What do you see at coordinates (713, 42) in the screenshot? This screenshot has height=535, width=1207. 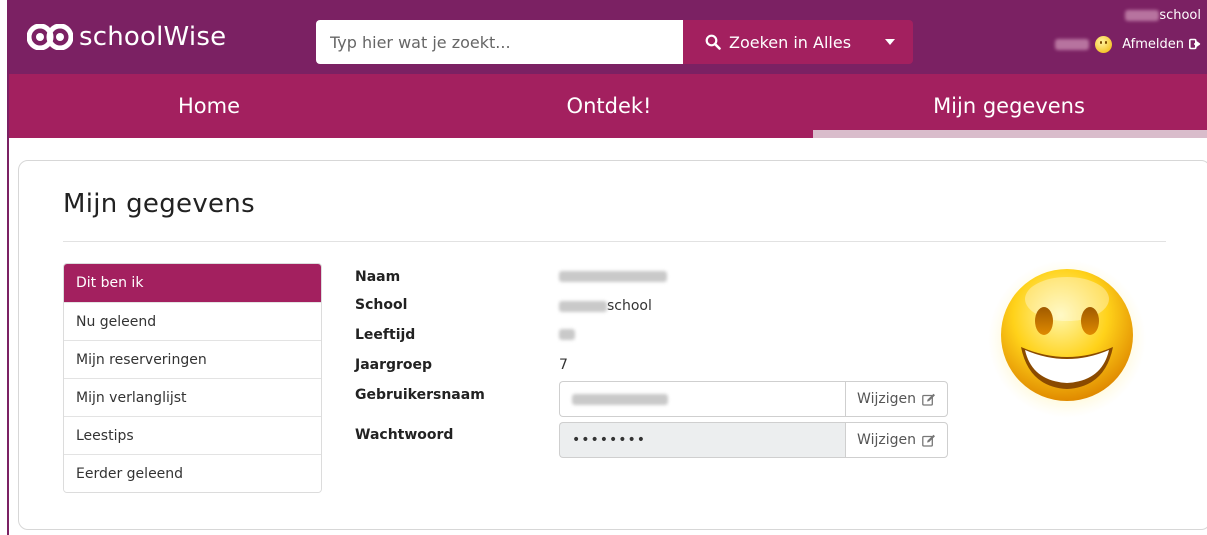 I see `search-icon` at bounding box center [713, 42].